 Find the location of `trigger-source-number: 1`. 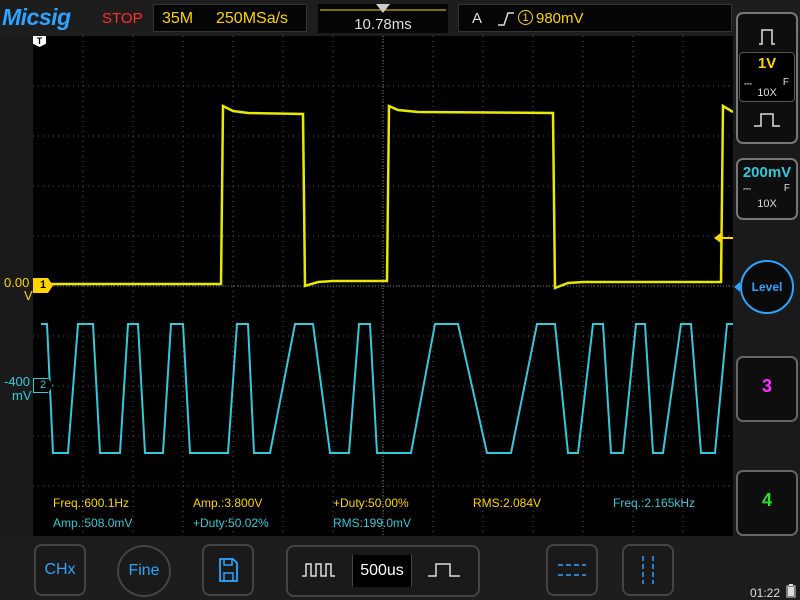

trigger-source-number: 1 is located at coordinates (525, 18).